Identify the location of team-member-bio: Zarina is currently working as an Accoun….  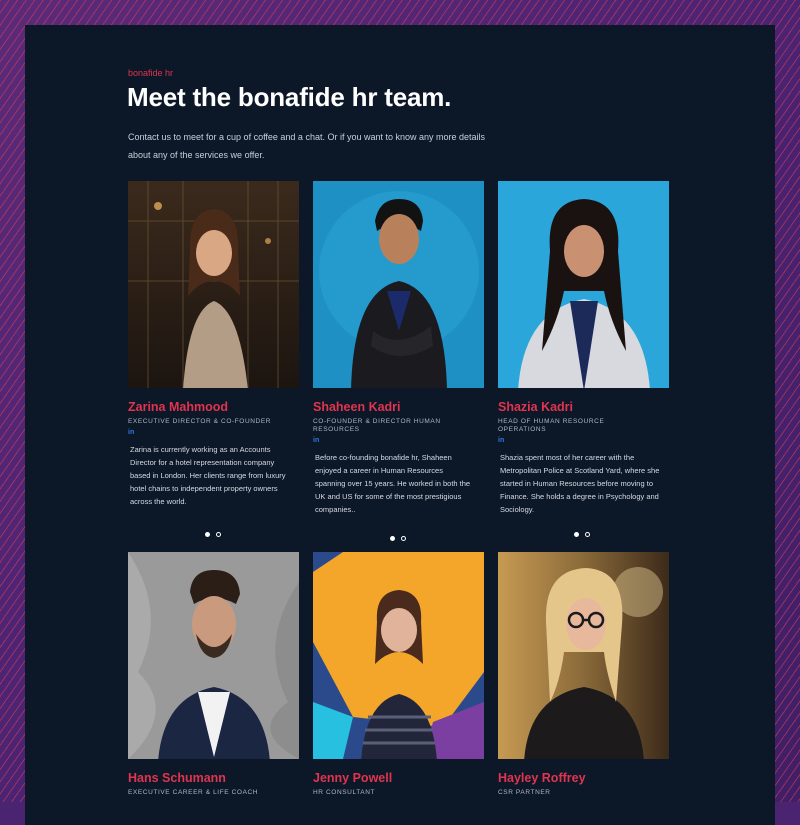
(208, 475).